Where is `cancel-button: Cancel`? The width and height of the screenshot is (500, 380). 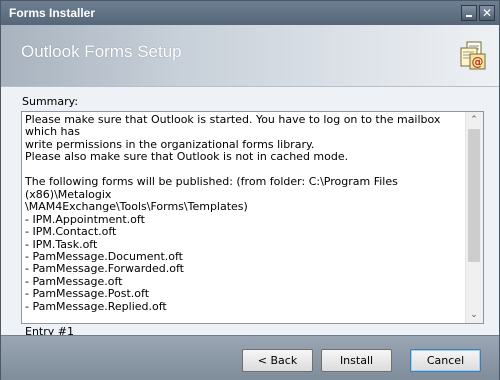
cancel-button: Cancel is located at coordinates (445, 360).